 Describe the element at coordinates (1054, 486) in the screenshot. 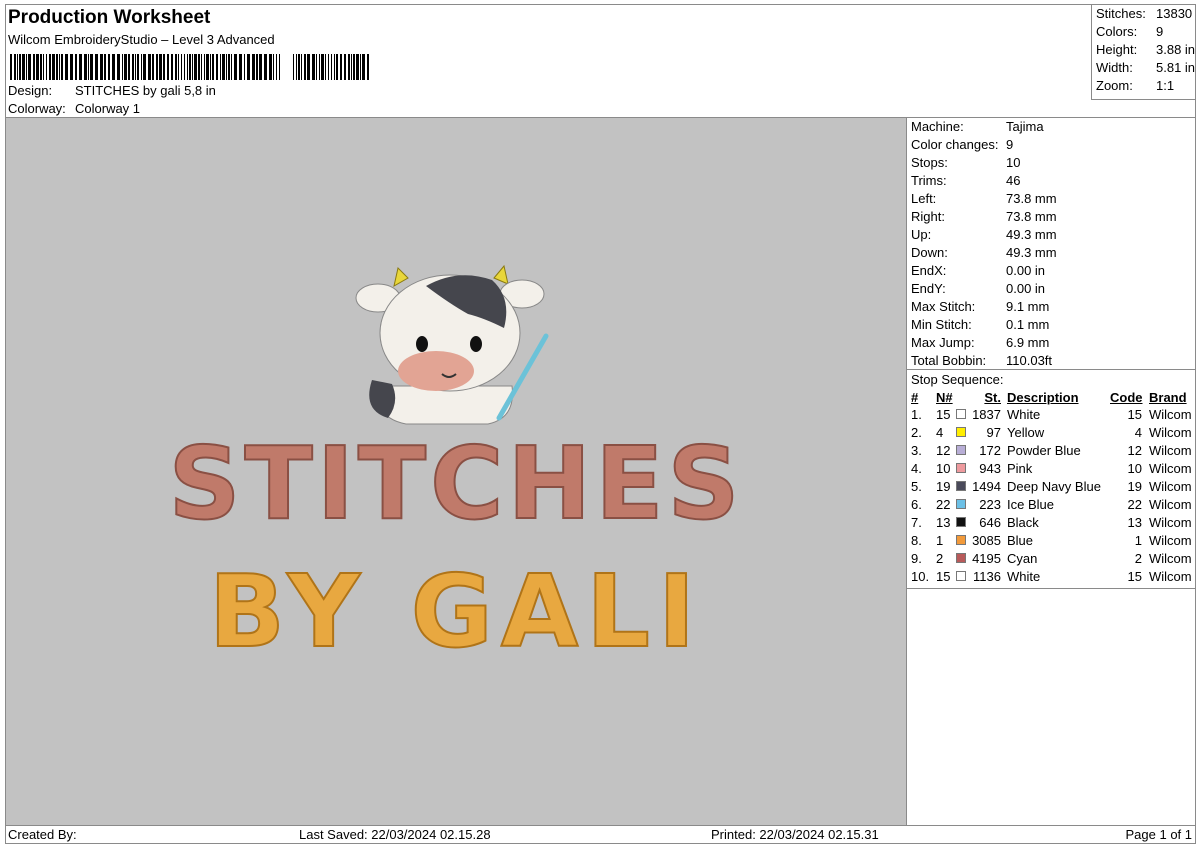

I see `thread-description: Deep Navy Blue` at that location.